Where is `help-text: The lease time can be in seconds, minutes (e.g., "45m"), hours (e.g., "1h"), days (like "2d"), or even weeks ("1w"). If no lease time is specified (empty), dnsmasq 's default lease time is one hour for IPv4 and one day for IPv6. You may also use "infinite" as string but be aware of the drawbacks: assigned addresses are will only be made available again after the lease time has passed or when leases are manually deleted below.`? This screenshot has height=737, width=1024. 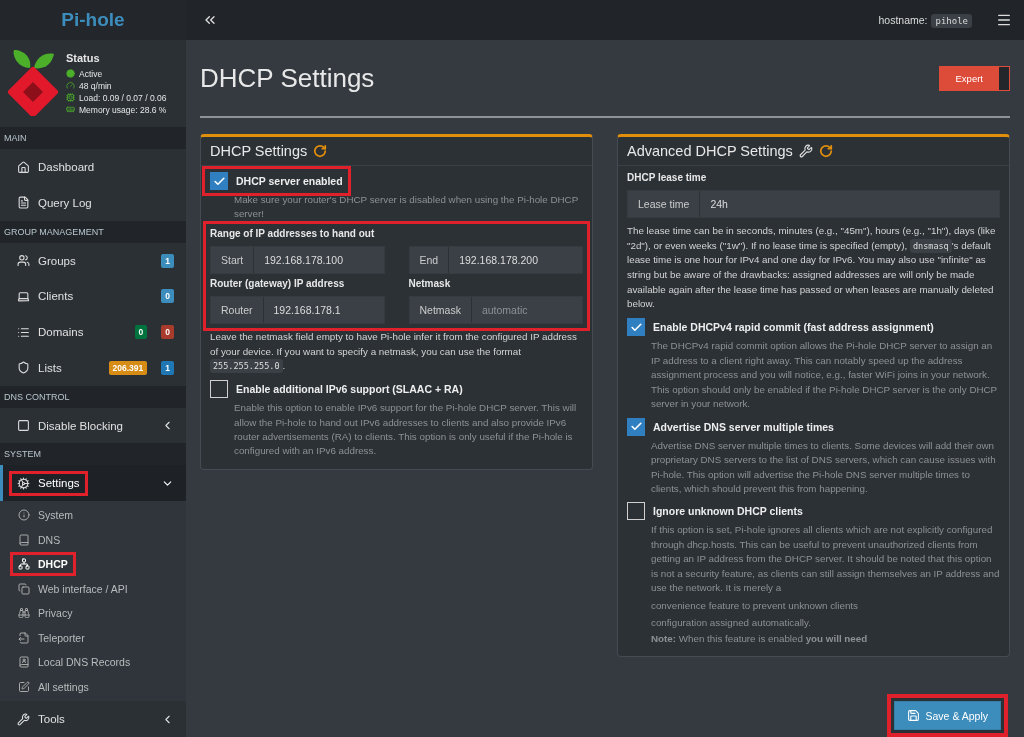 help-text: The lease time can be in seconds, minutes (e.g., "45m"), hours (e.g., "1h"), days (like "2d"), or even weeks ("1w"). If no lease time is specified (empty), dnsmasq 's default lease time is one hour for IPv4 and one day for IPv6. You may also use "infinite" as string but be aware of the drawbacks: assigned addresses are will only be made available again after the lease time has passed or when leases are manually deleted below. is located at coordinates (812, 268).